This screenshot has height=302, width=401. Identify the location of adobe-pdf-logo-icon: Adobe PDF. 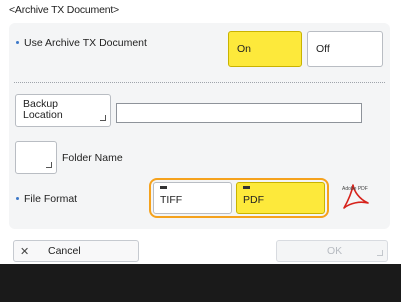
(356, 196).